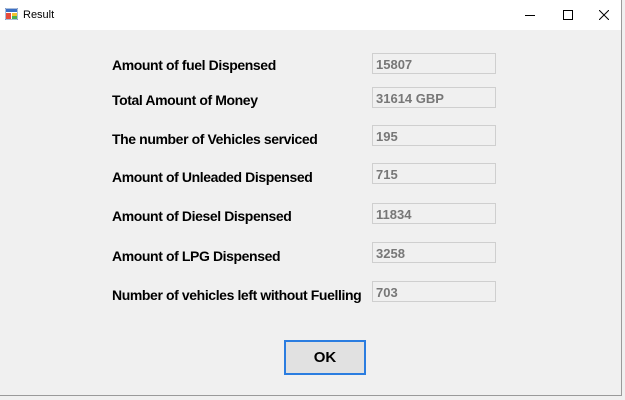 The image size is (625, 400). I want to click on ok-button-label: OK, so click(325, 357).